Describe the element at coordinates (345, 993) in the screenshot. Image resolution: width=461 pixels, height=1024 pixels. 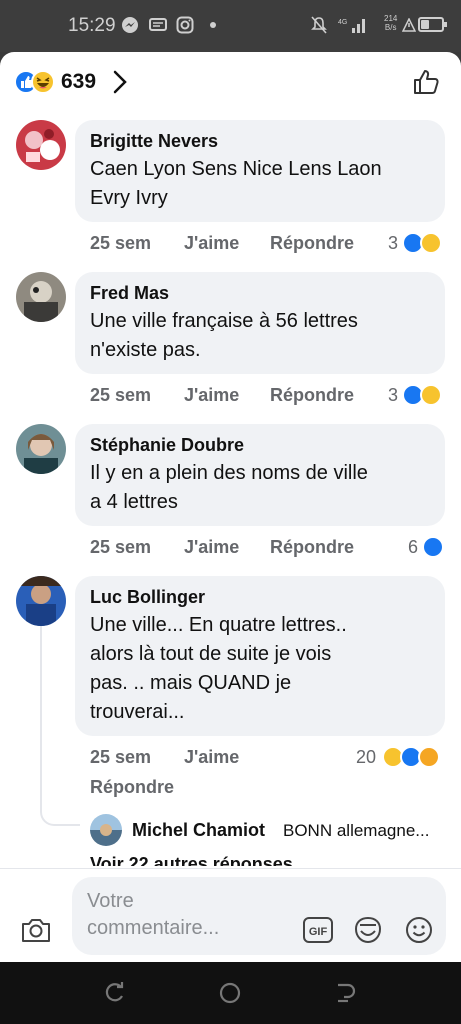
I see `back-icon` at that location.